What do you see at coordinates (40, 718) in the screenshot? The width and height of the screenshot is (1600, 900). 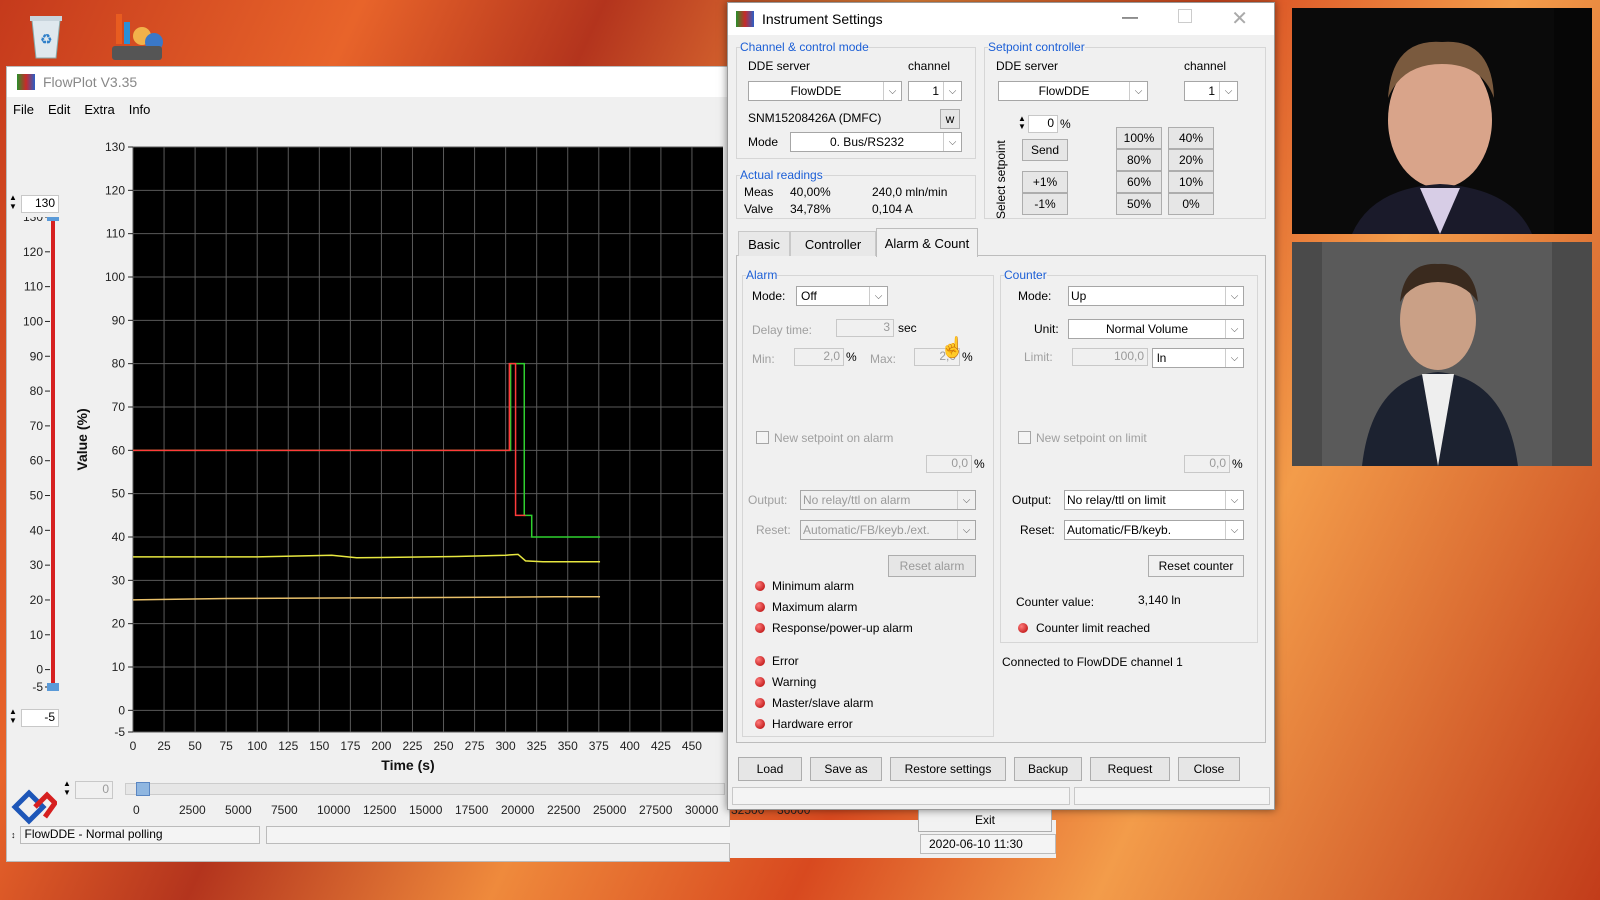 I see `lower-limit-input: -5` at bounding box center [40, 718].